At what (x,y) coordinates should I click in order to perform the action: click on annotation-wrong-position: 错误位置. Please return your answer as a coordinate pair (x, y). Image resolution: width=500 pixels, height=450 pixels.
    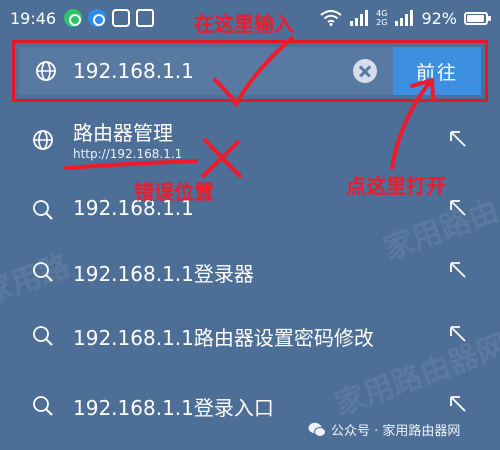
    Looking at the image, I should click on (174, 192).